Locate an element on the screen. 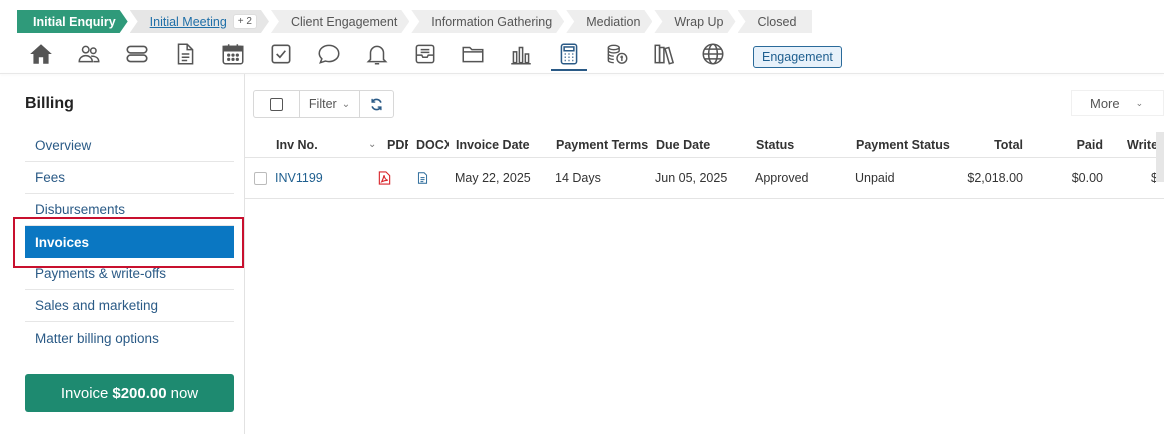 The height and width of the screenshot is (434, 1164). stage-label: Client Engagement is located at coordinates (344, 21).